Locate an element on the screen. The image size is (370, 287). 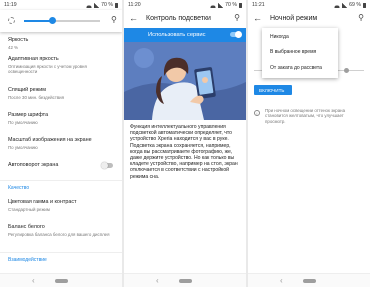
setting-brightness: Яркость 42 % is located at coordinates (62, 43).